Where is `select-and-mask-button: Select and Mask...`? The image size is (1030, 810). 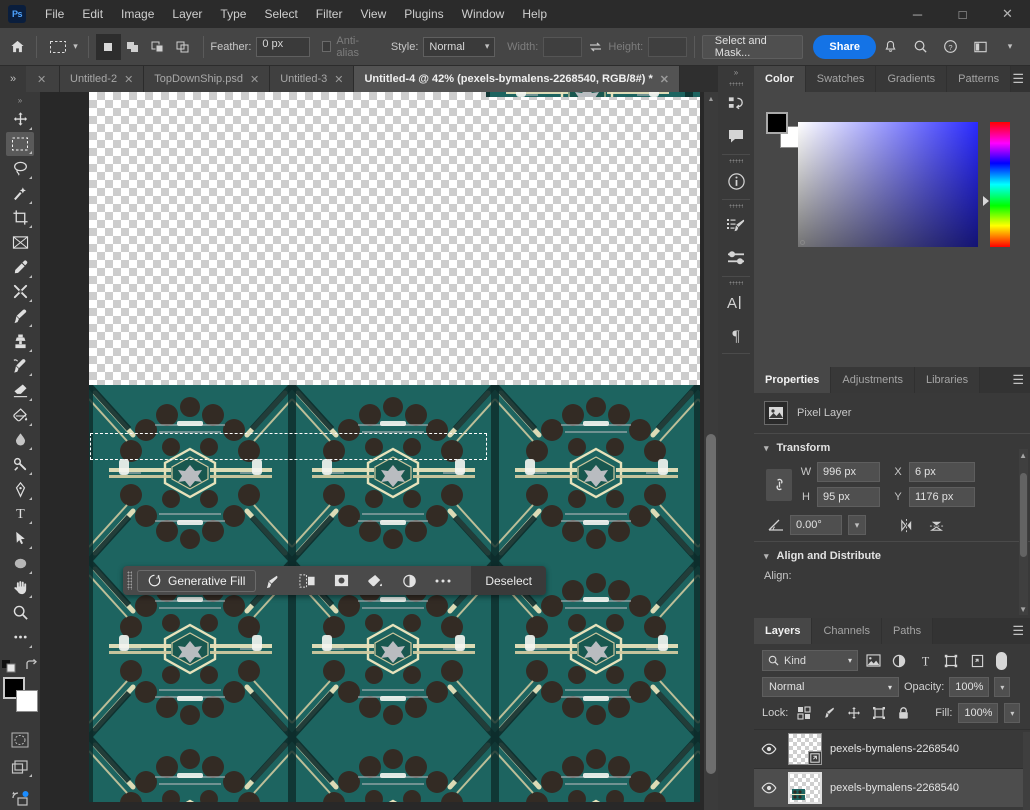 select-and-mask-button: Select and Mask... is located at coordinates (752, 46).